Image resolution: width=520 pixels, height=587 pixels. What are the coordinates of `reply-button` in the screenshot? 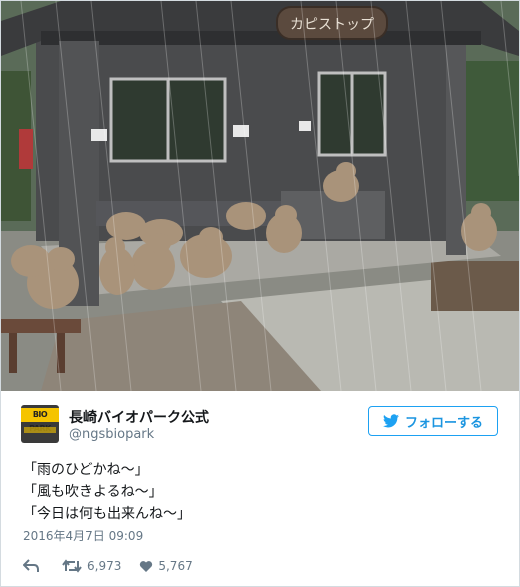 It's located at (33, 566).